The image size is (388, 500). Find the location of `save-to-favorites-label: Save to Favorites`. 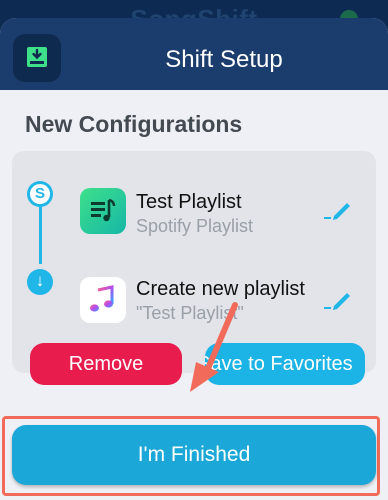

save-to-favorites-label: Save to Favorites is located at coordinates (279, 364).